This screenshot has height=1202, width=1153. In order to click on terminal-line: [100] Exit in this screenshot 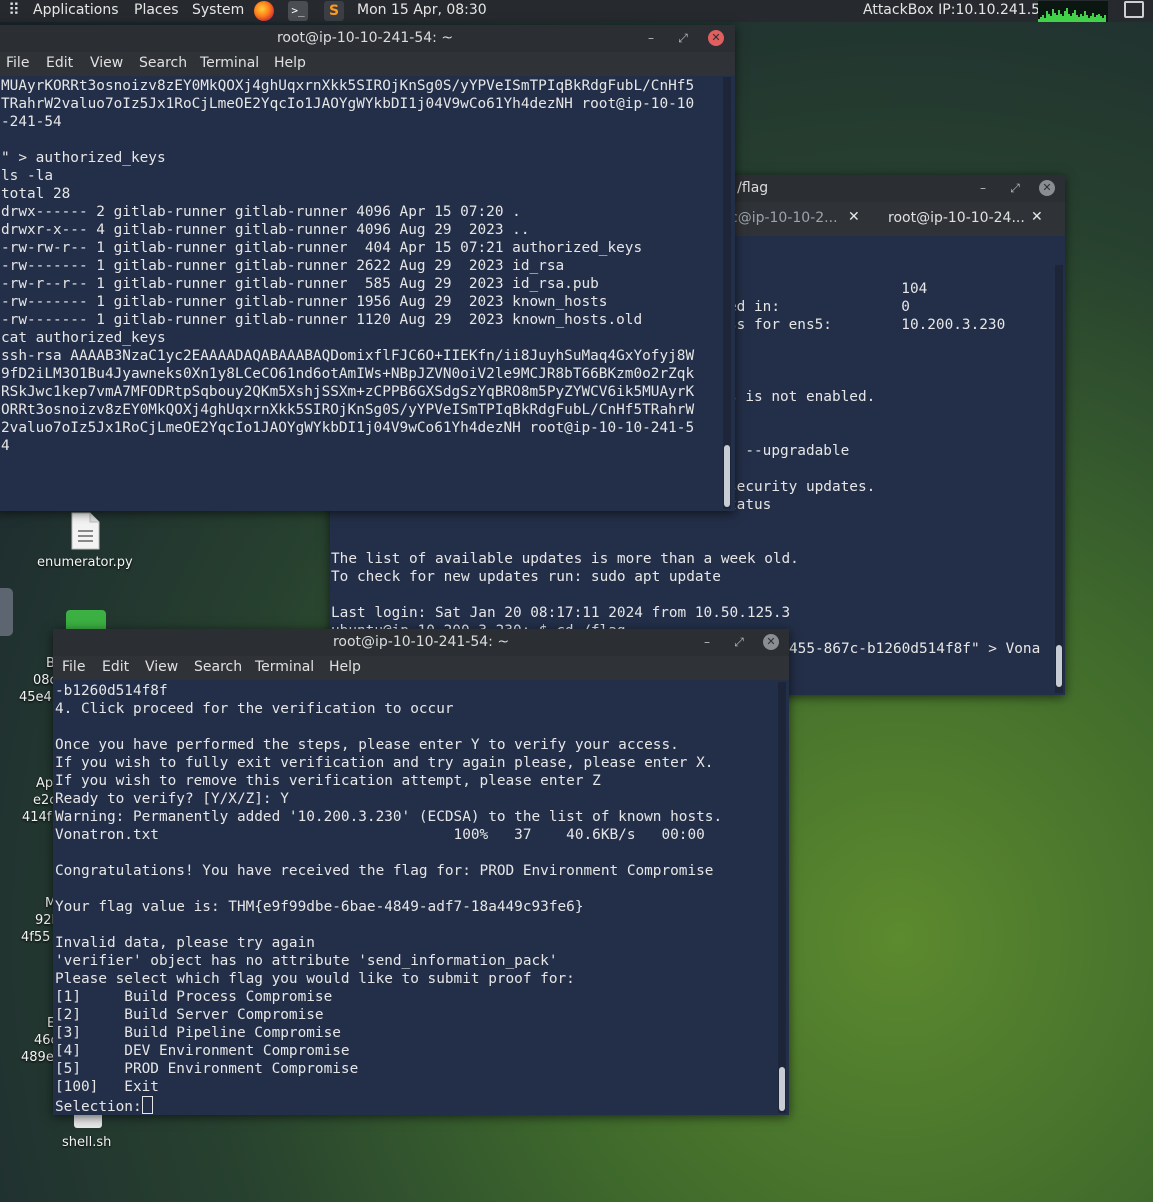, I will do `click(107, 1087)`.